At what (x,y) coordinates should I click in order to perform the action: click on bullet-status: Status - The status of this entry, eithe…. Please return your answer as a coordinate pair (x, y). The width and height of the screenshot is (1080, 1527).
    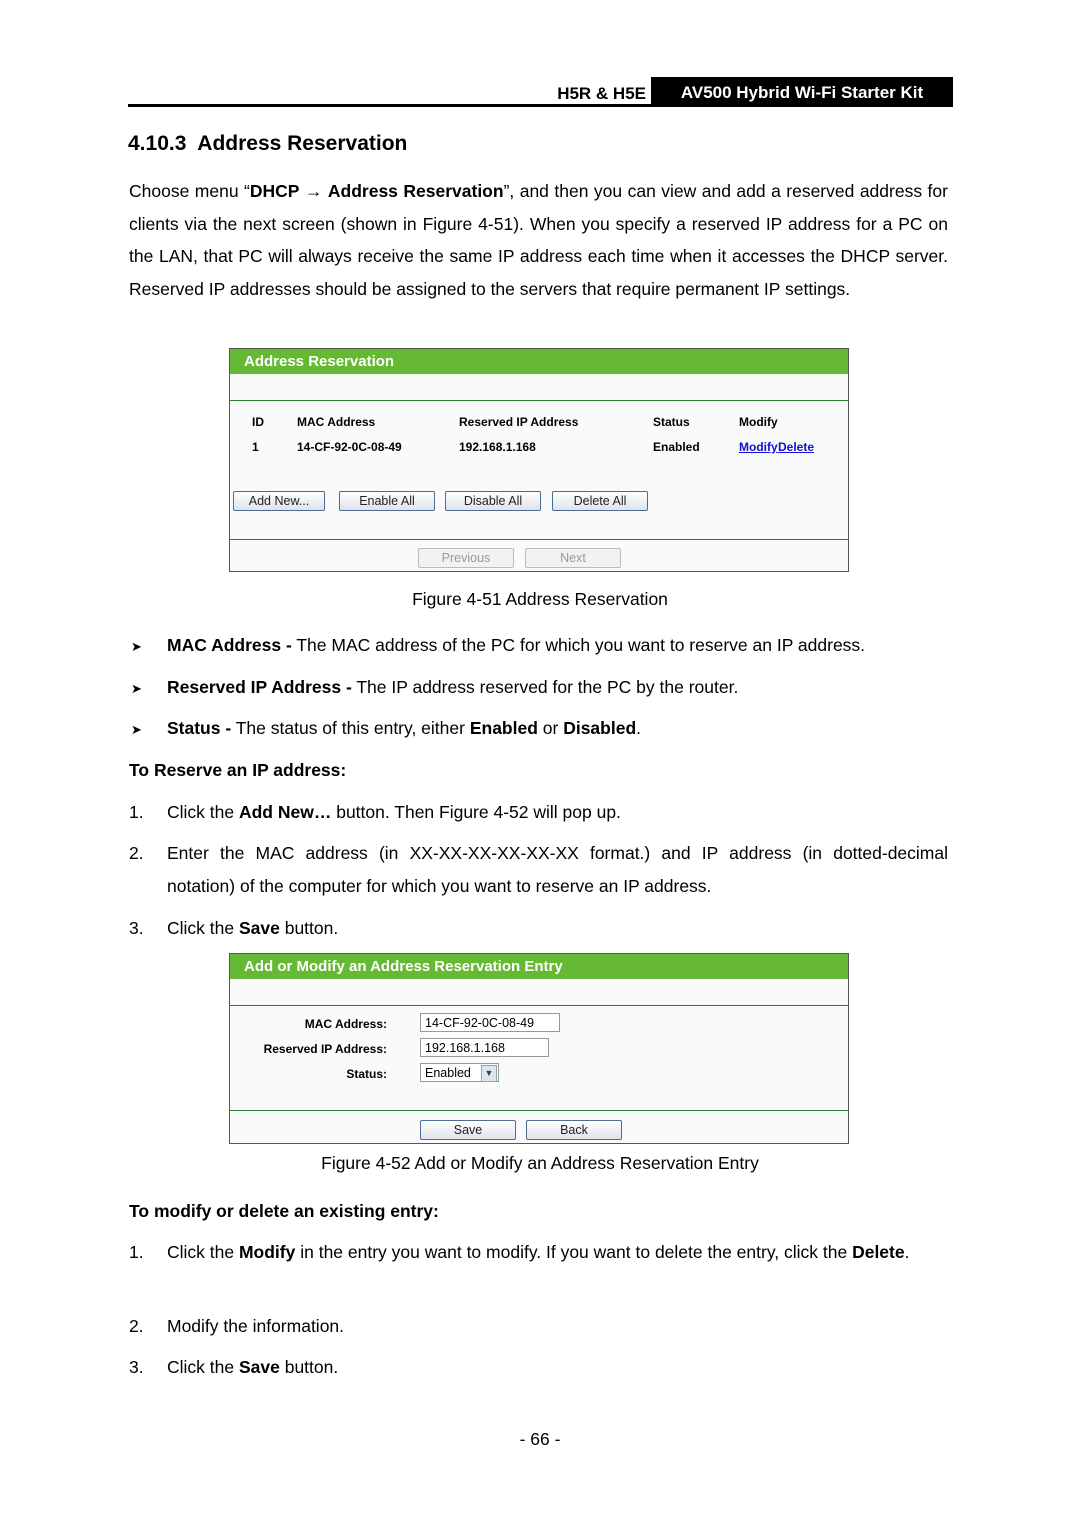
    Looking at the image, I should click on (404, 728).